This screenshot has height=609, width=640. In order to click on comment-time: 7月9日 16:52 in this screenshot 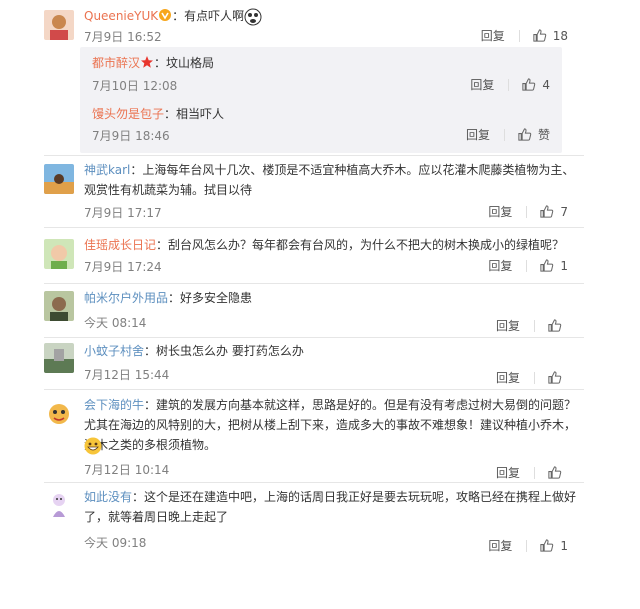, I will do `click(123, 37)`.